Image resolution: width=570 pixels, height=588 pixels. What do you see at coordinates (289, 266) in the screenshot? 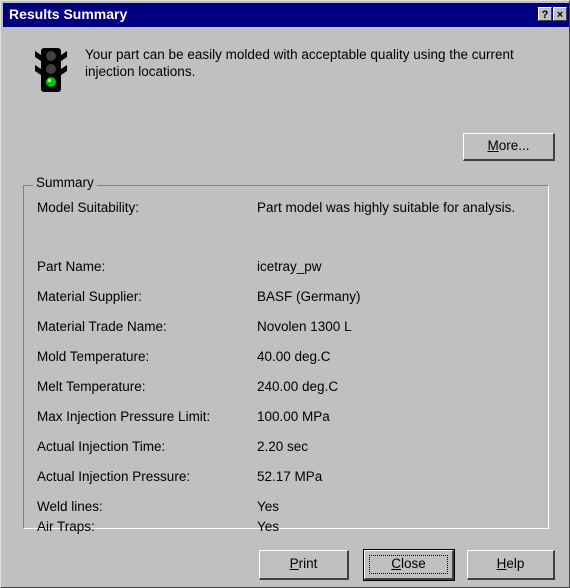
I see `summary-row-value: icetray_pw` at bounding box center [289, 266].